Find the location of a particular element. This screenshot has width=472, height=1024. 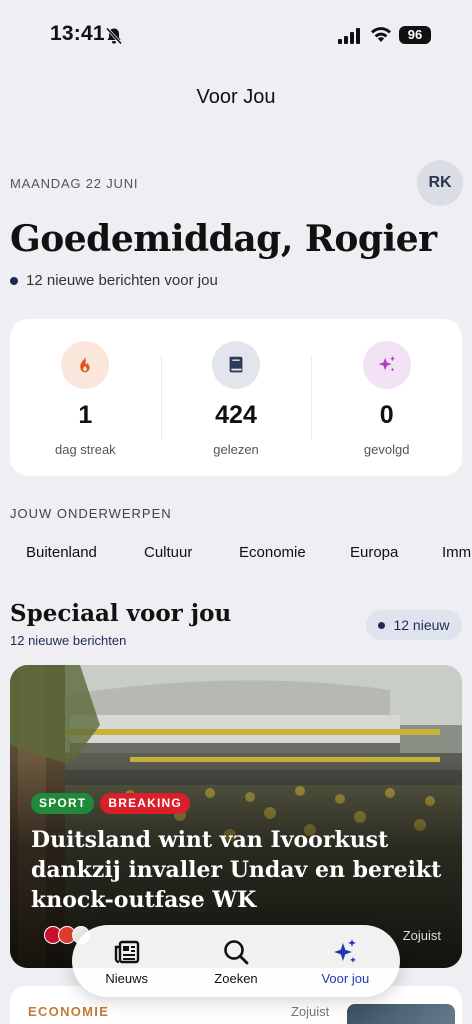

stat-read: 424 gelezen is located at coordinates (236, 397).